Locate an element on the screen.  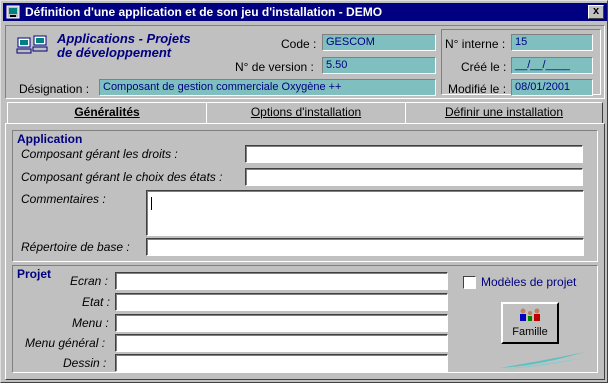
state-label: Etat : is located at coordinates (96, 302).